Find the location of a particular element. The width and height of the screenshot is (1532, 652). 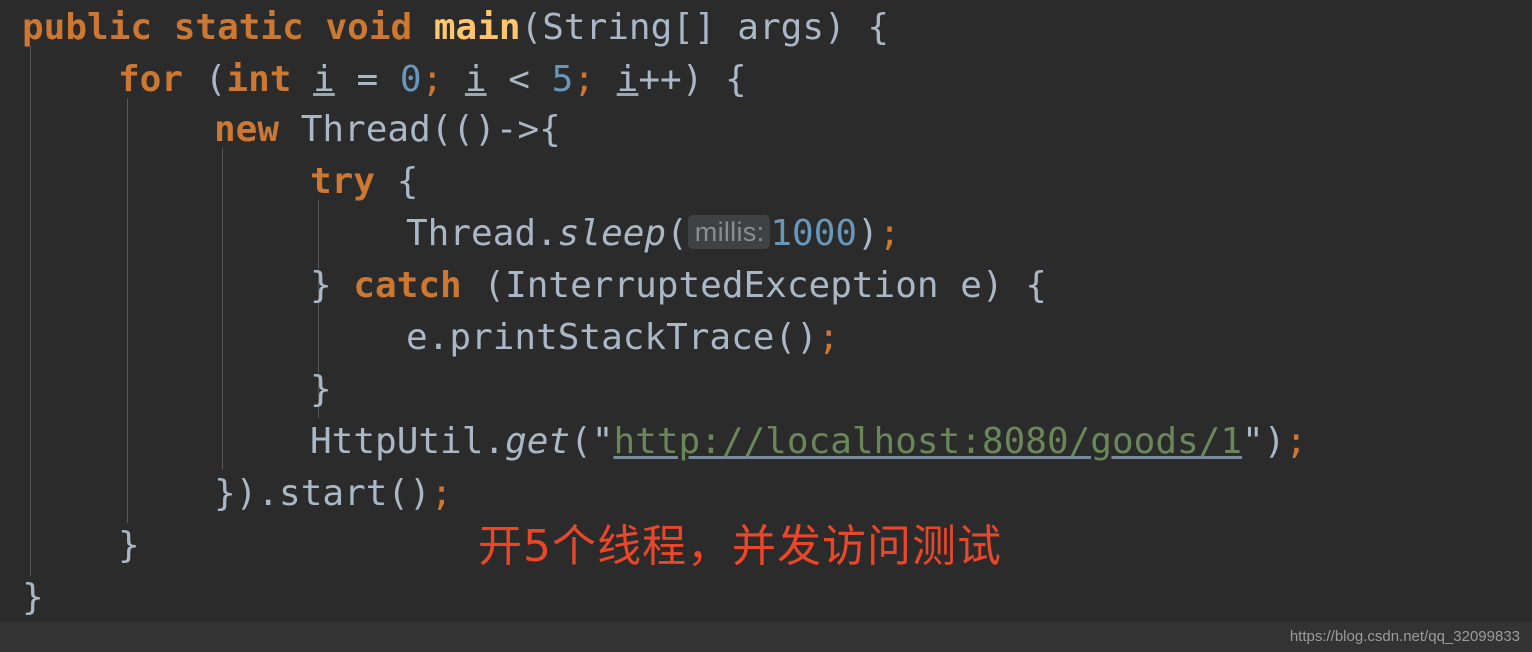

code-line-6: } catch (InterruptedException e) { is located at coordinates (766, 286).